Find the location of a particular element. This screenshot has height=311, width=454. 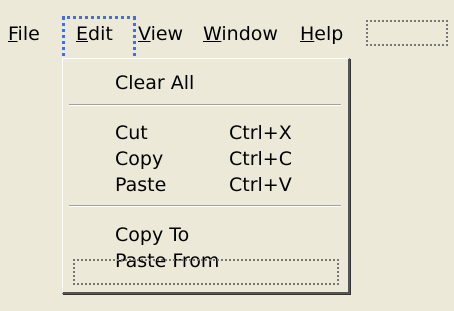

menu-item-clear-all-label: Clear All is located at coordinates (155, 83).